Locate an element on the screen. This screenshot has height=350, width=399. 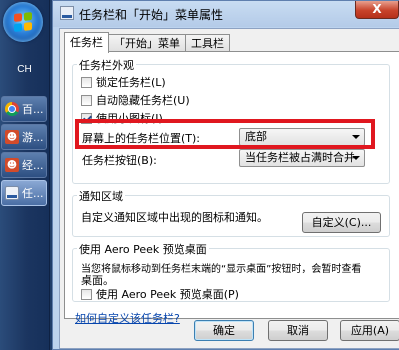
taskbar-buttons-select: 当任务栏被占满时合并 is located at coordinates (302, 158).